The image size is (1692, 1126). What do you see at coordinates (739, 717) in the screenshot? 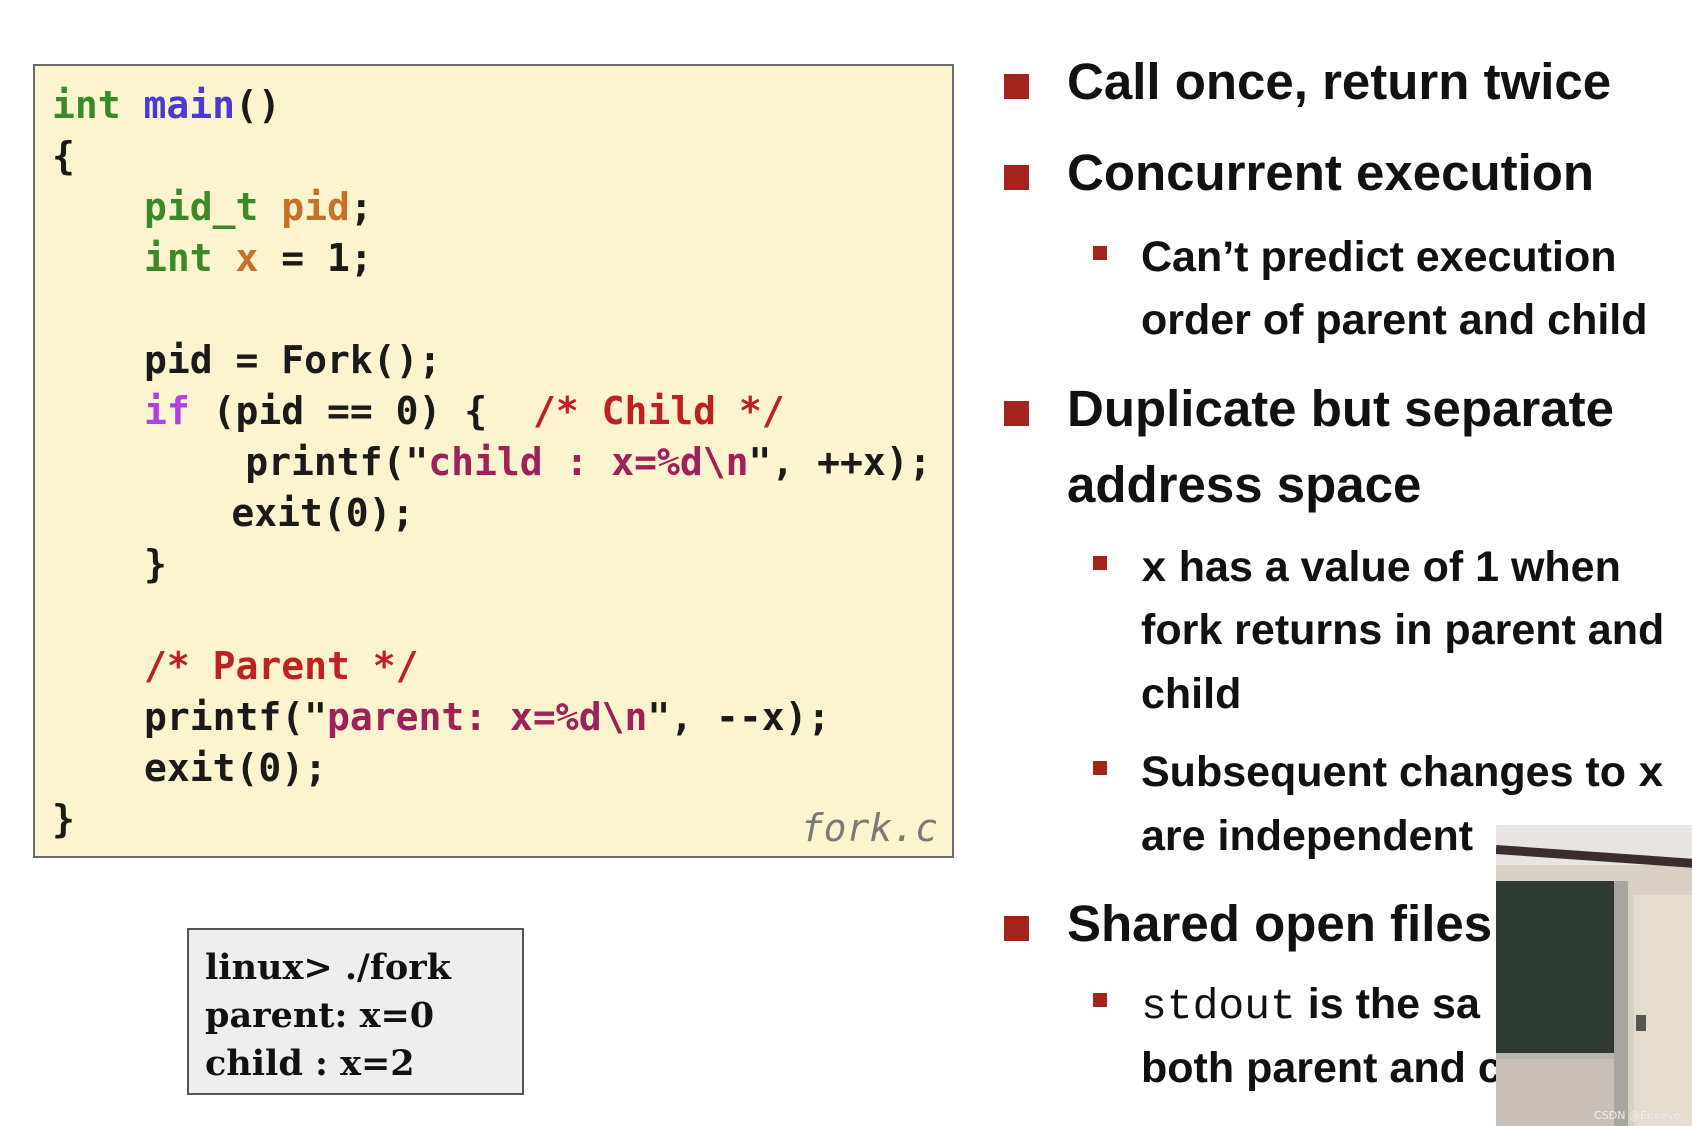
I see `code-token: ", --x);` at bounding box center [739, 717].